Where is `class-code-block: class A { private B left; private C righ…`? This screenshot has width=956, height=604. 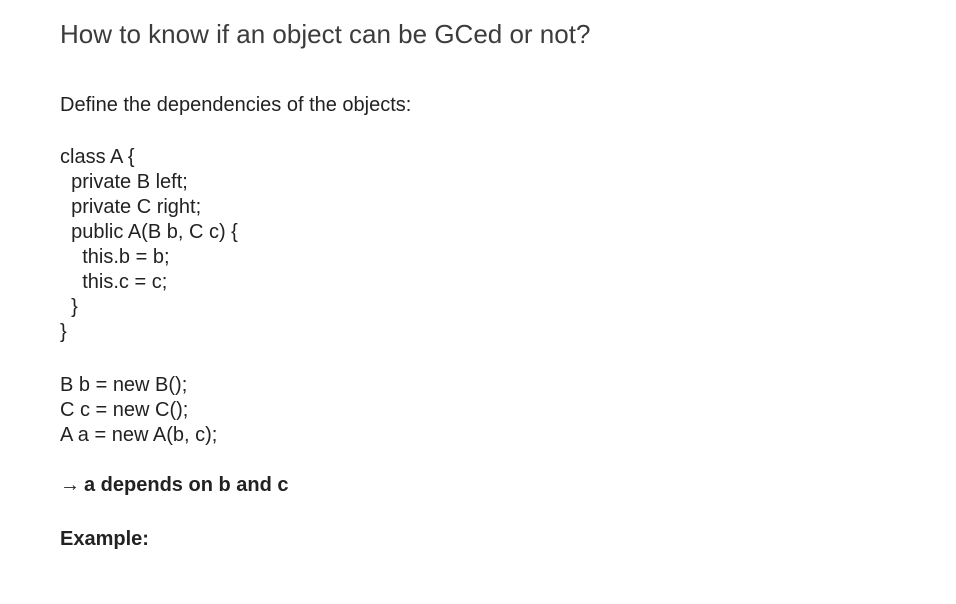 class-code-block: class A { private B left; private C righ… is located at coordinates (149, 245).